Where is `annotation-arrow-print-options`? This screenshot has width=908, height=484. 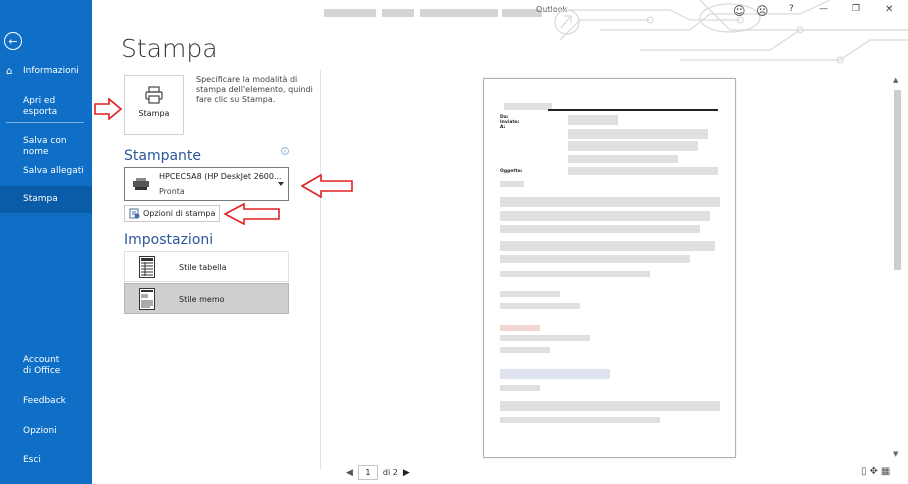
annotation-arrow-print-options is located at coordinates (252, 214).